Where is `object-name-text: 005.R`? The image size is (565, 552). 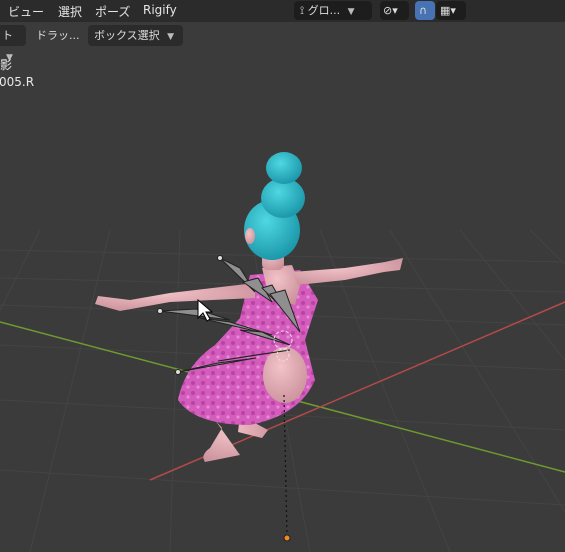 object-name-text: 005.R is located at coordinates (17, 82).